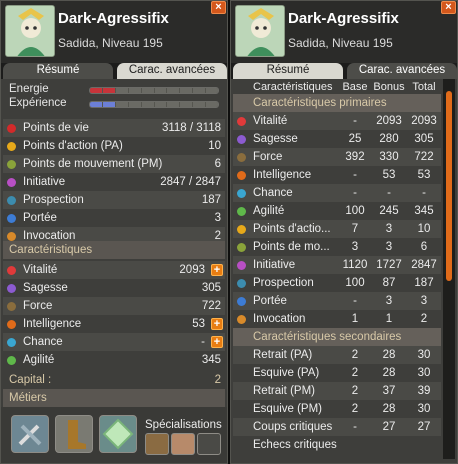  Describe the element at coordinates (44, 182) in the screenshot. I see `stat-label: Initiative` at that location.